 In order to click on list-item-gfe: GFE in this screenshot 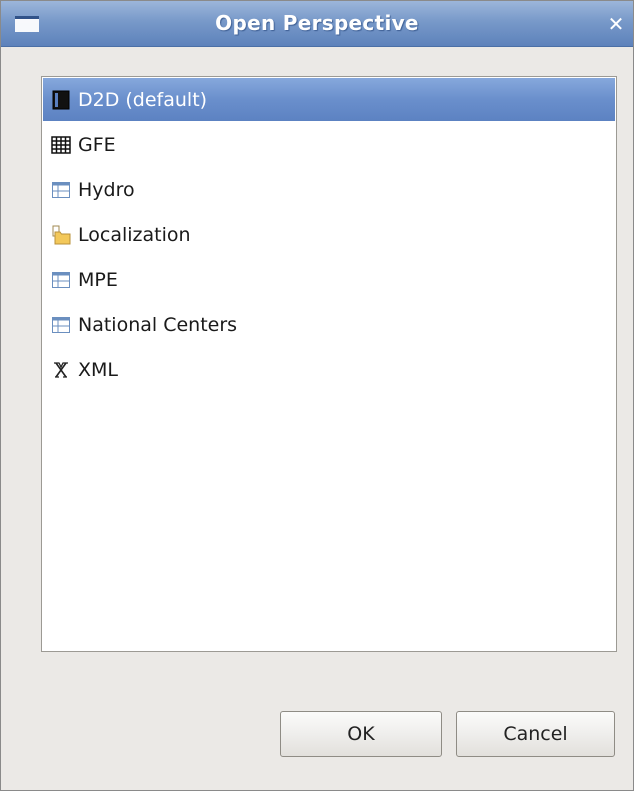, I will do `click(329, 144)`.